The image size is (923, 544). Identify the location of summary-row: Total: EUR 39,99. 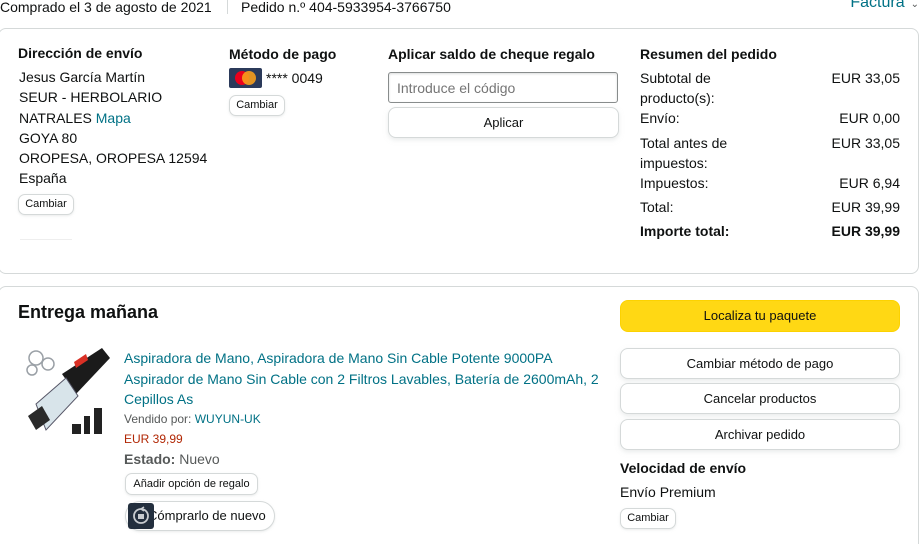
(770, 207).